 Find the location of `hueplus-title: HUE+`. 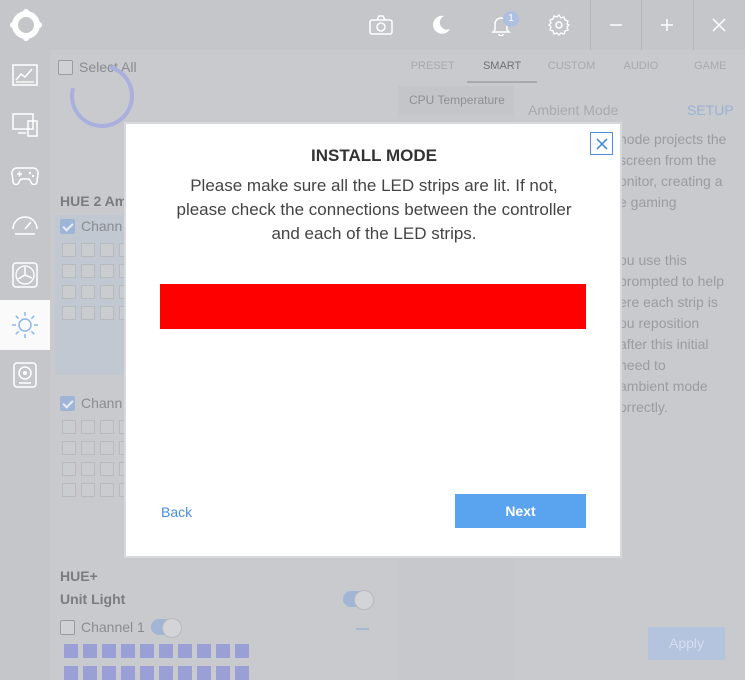

hueplus-title: HUE+ is located at coordinates (79, 576).